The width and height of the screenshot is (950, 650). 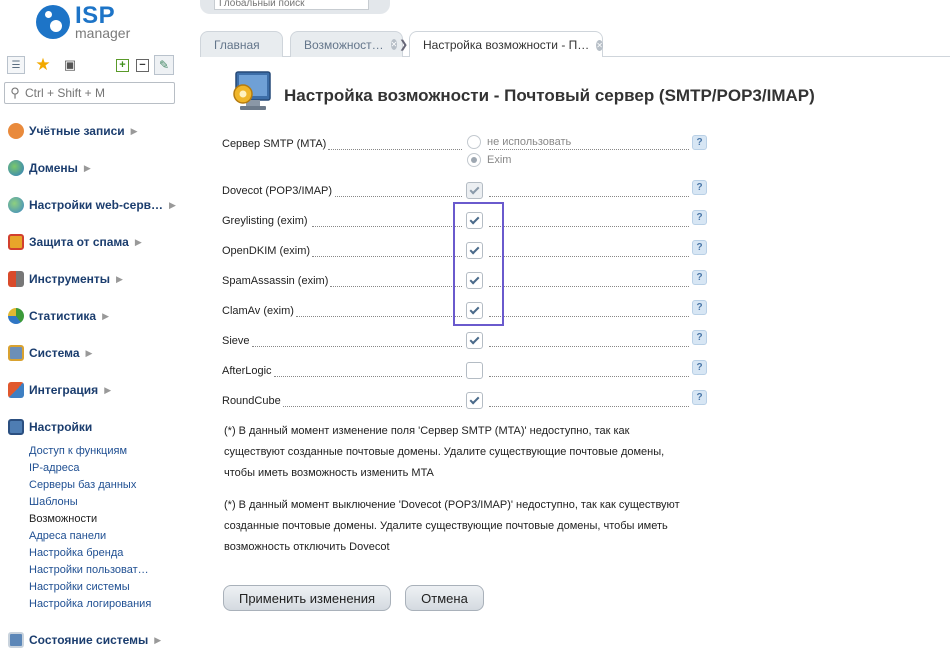 I want to click on radio-none: не использовать, so click(x=519, y=142).